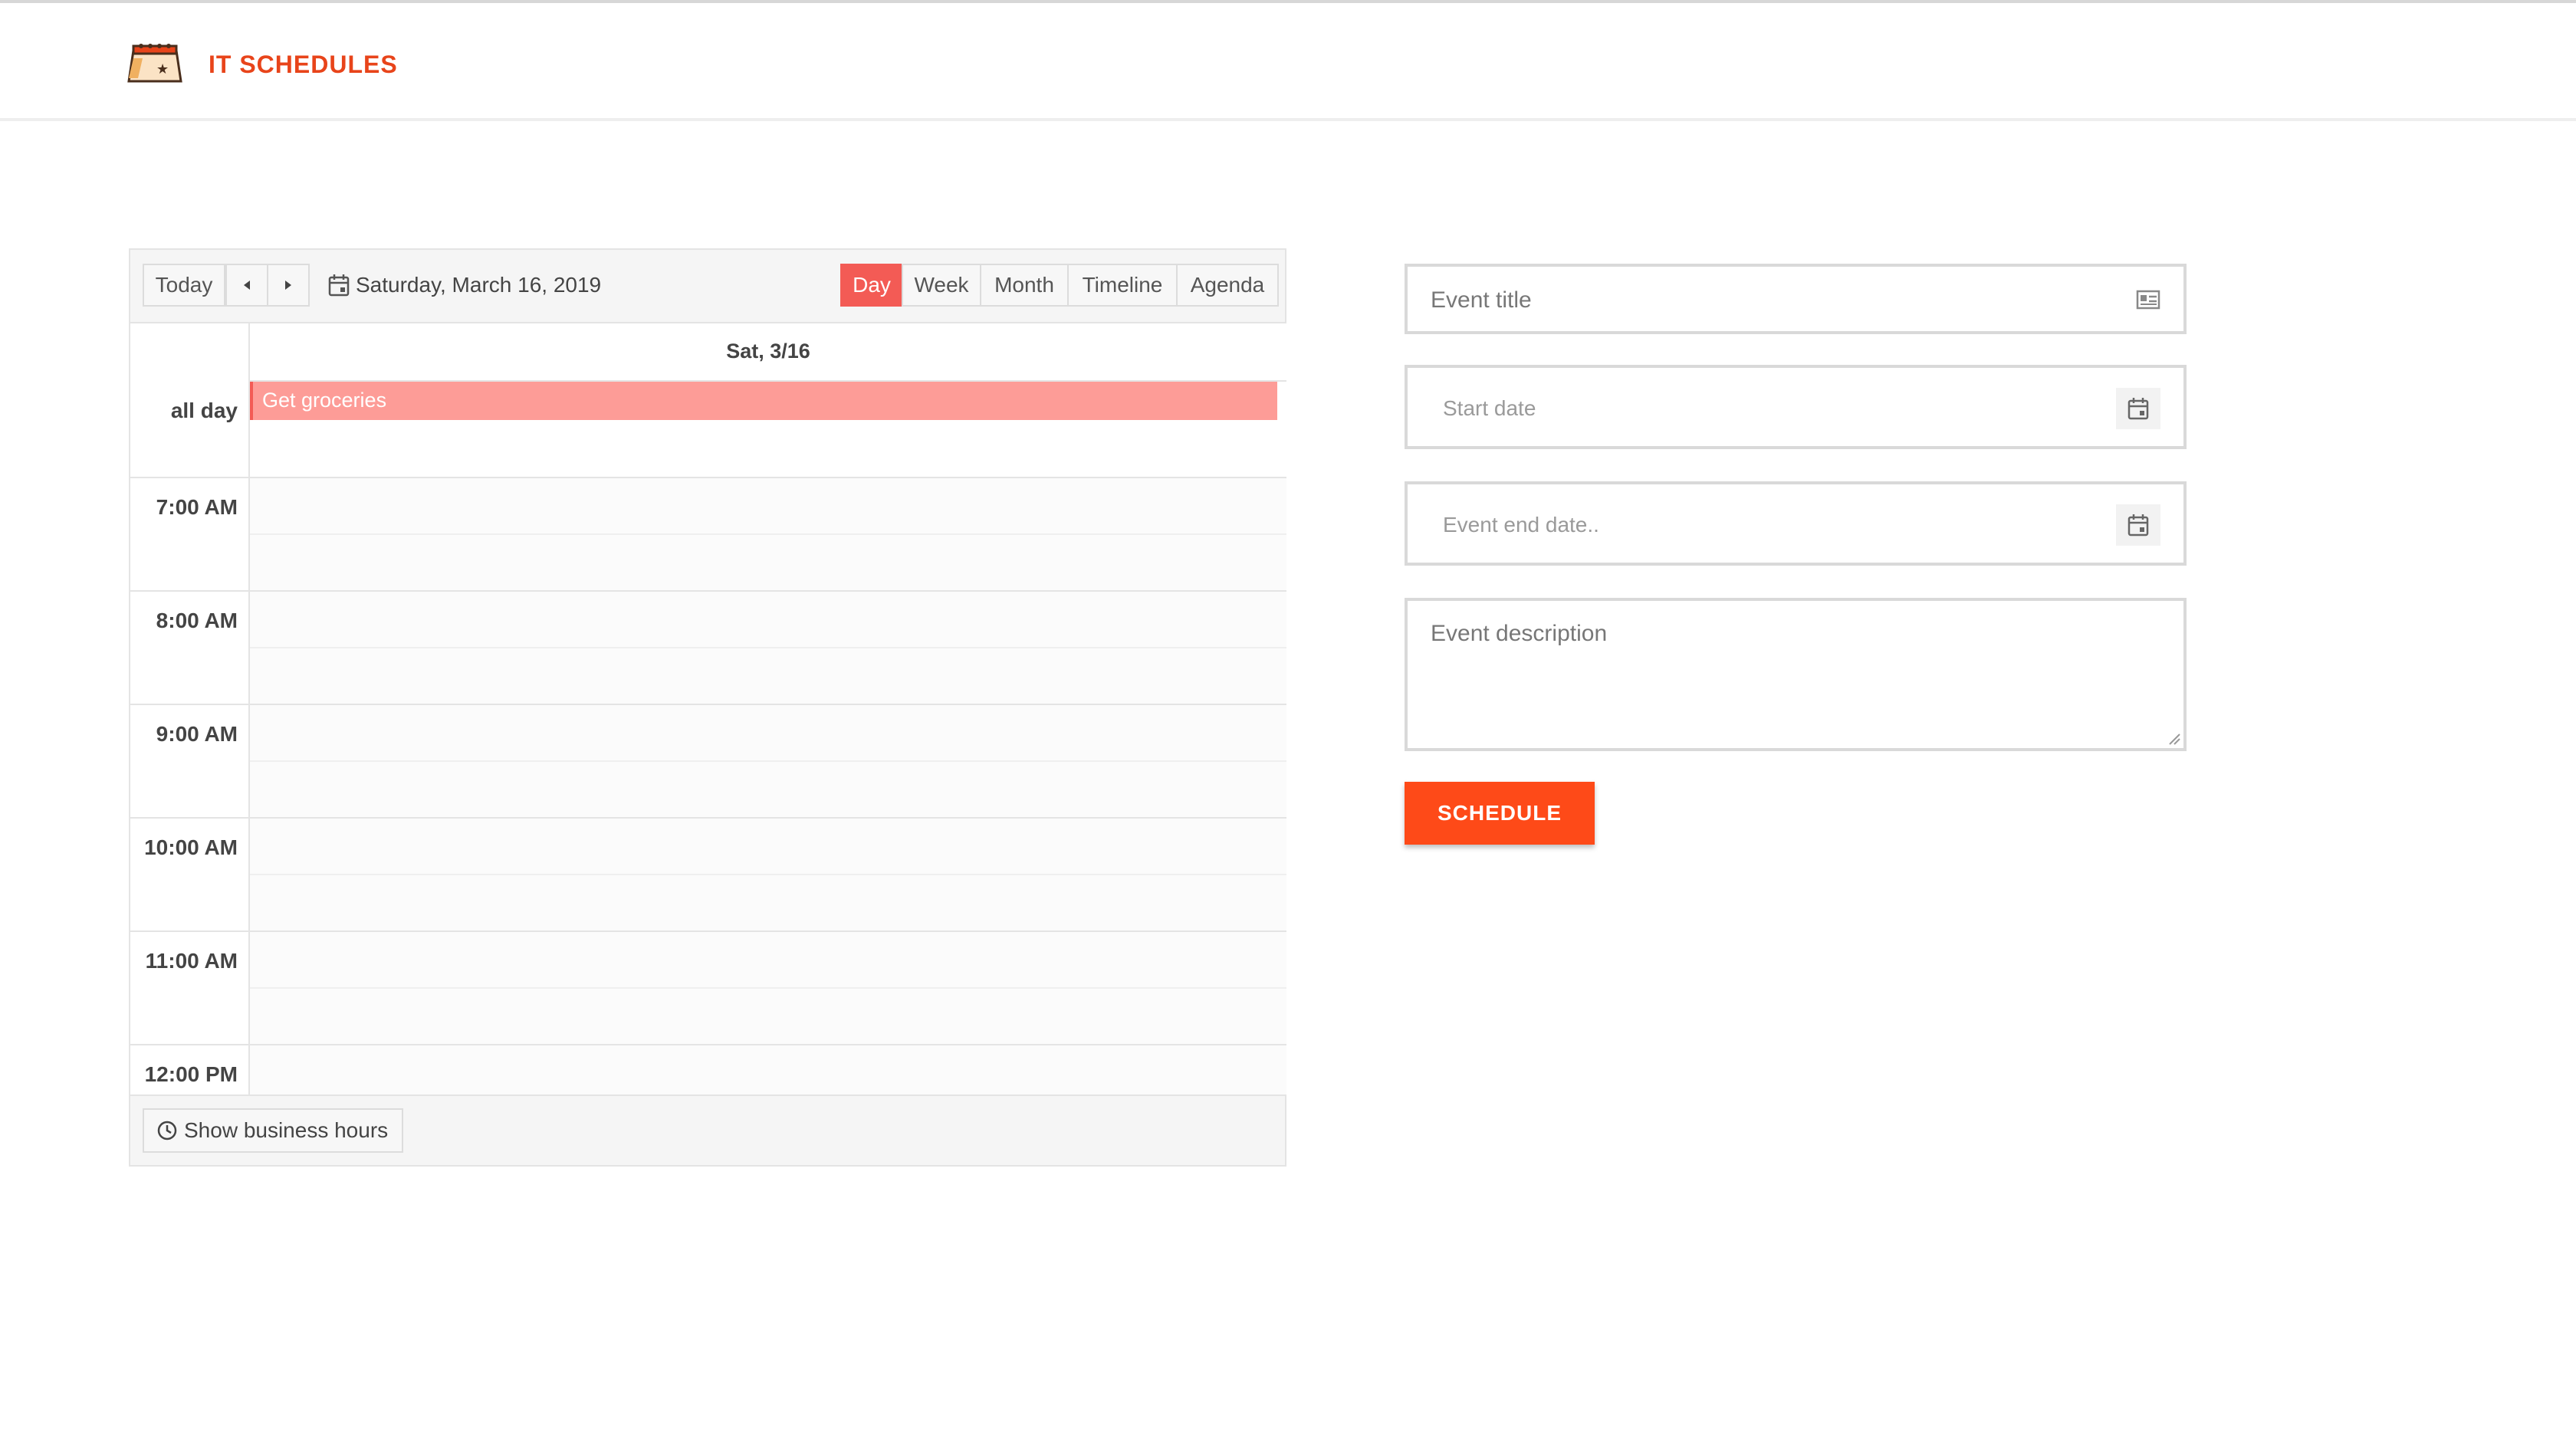 This screenshot has height=1444, width=2576. What do you see at coordinates (167, 1130) in the screenshot?
I see `clock-icon` at bounding box center [167, 1130].